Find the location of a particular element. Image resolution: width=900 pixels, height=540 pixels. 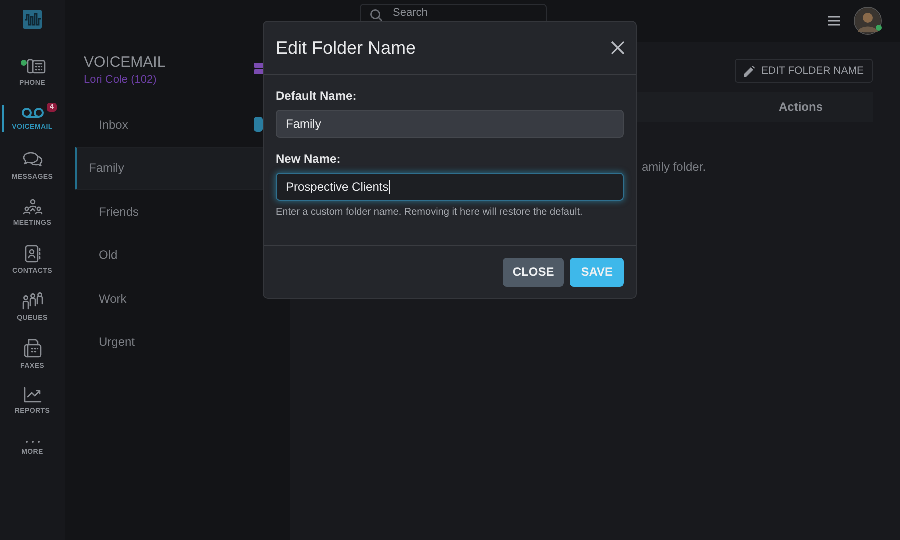

folder-item: Friends is located at coordinates (169, 212).